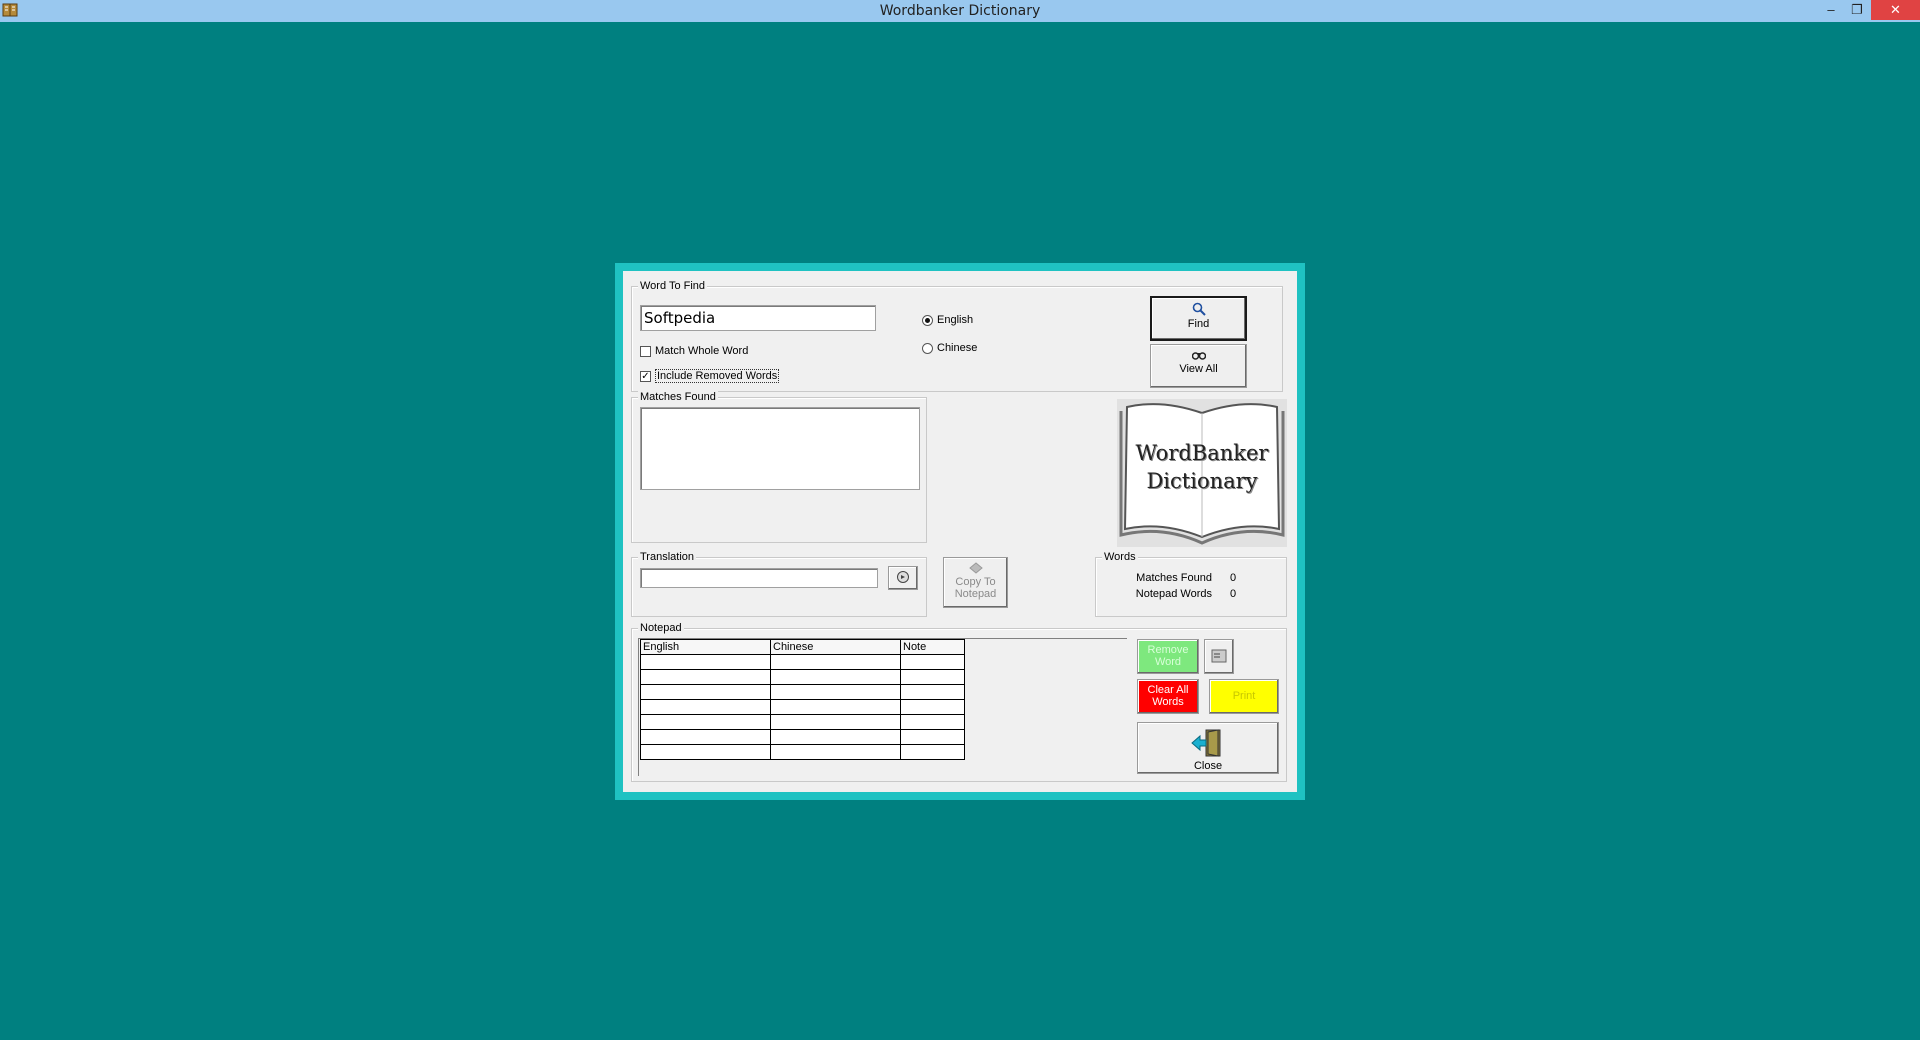  Describe the element at coordinates (955, 320) in the screenshot. I see `english-radio-label: English` at that location.